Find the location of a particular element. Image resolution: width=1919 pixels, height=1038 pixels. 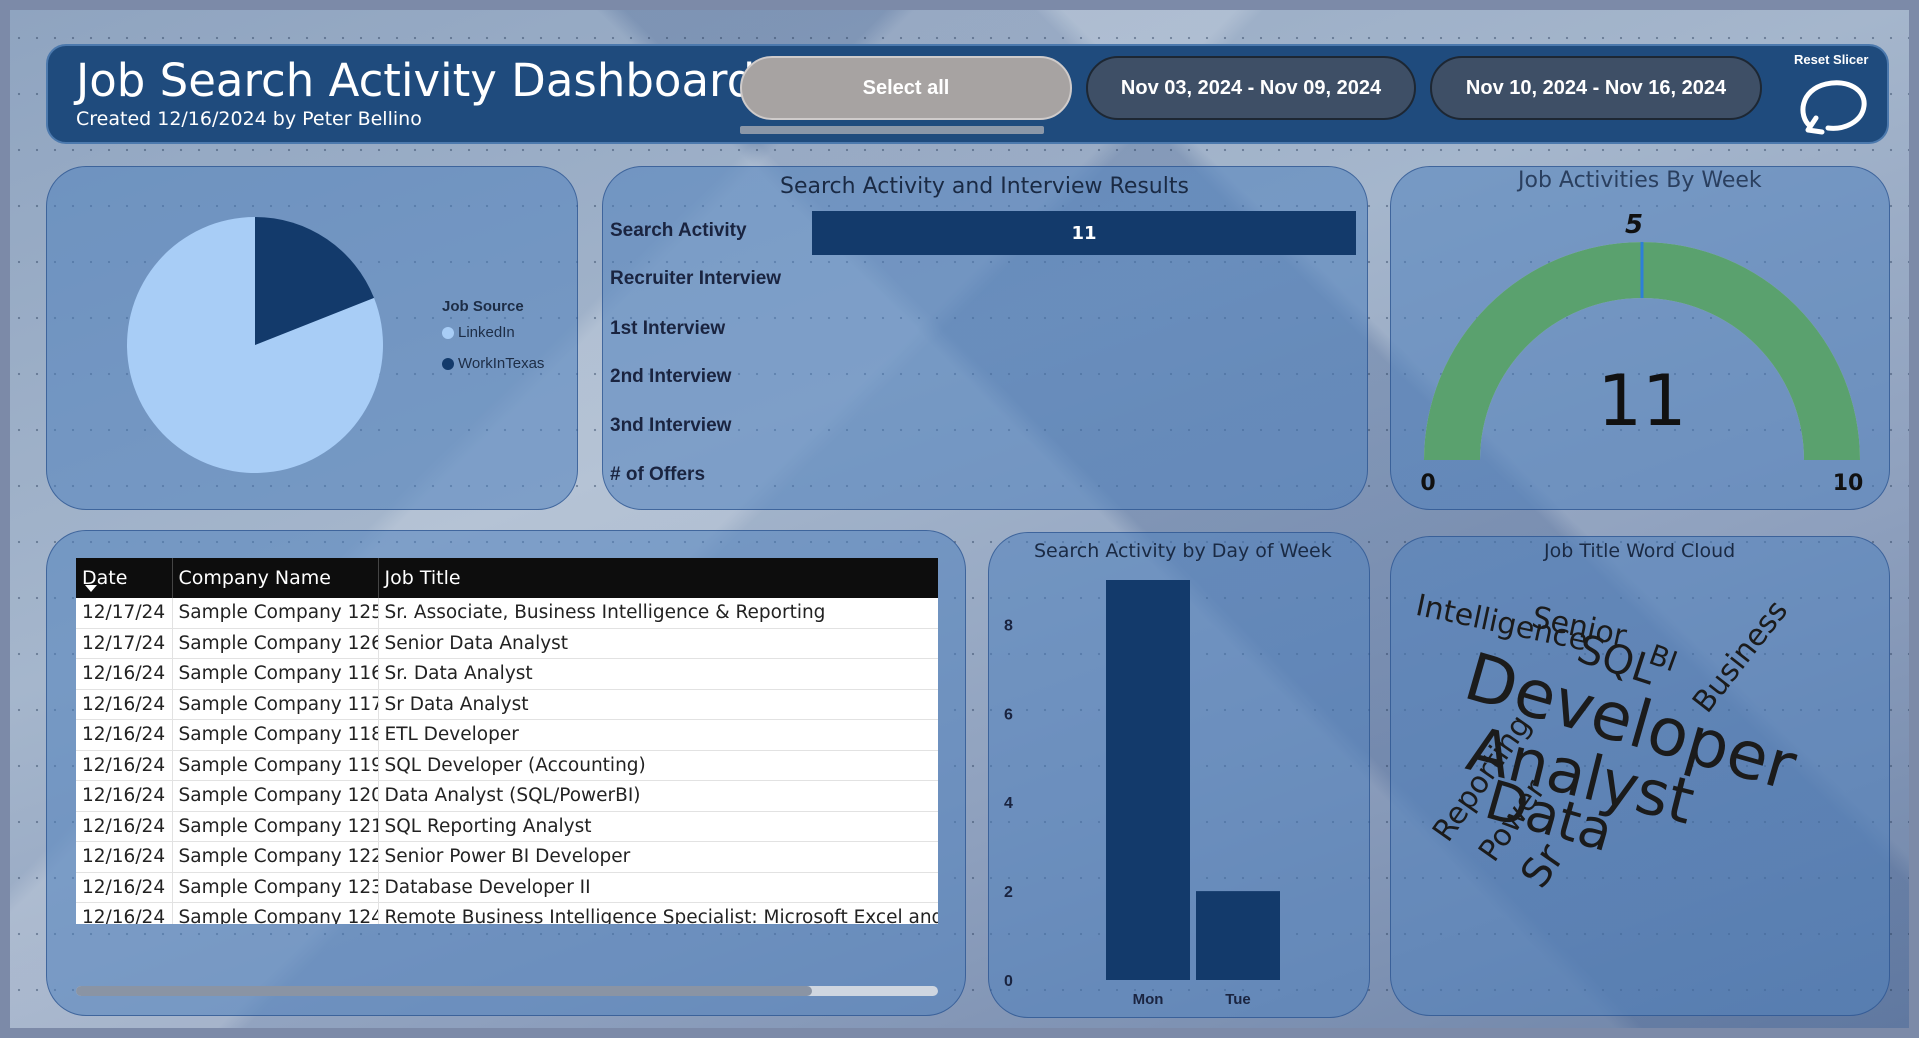

cell-company: Sample Company 126 is located at coordinates (275, 643).